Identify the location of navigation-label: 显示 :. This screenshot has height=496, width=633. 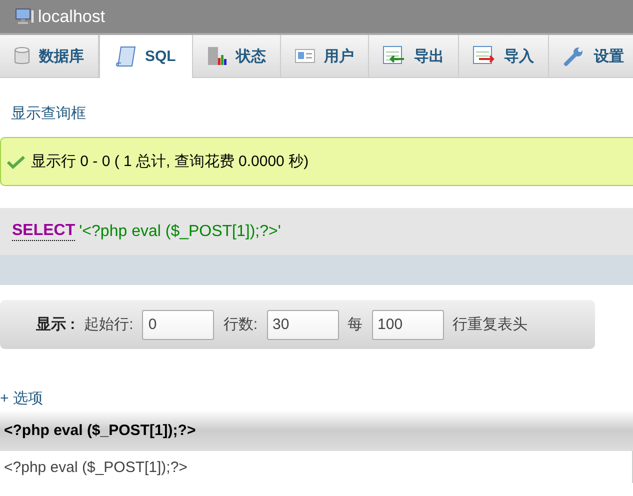
(56, 324).